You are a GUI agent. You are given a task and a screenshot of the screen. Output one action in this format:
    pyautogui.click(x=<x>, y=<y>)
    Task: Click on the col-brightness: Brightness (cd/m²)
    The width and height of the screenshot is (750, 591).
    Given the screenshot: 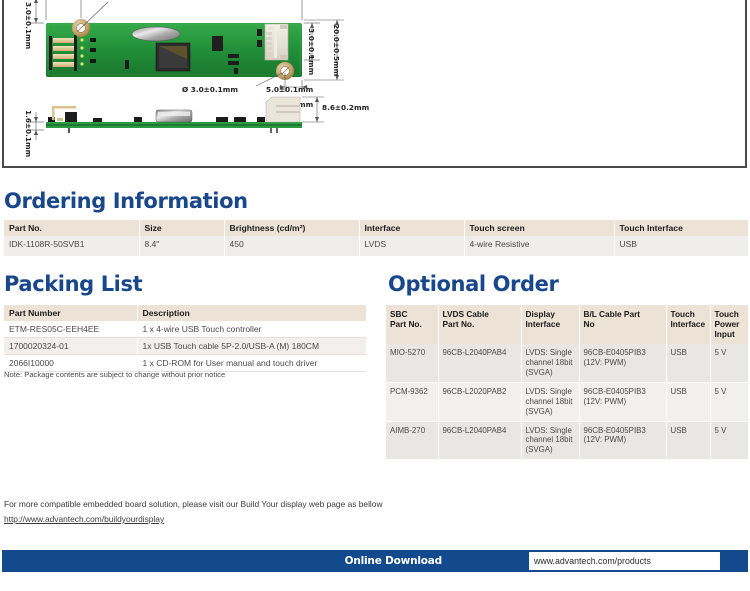 What is the action you would take?
    pyautogui.click(x=292, y=228)
    